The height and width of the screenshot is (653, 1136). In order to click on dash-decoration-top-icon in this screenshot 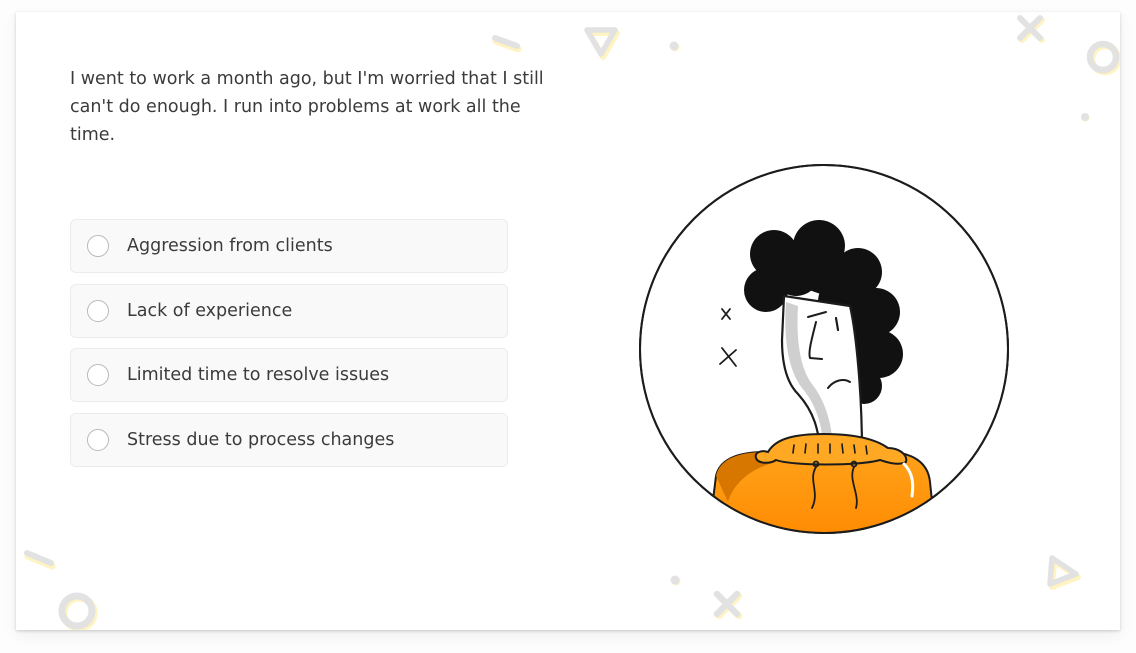, I will do `click(507, 43)`.